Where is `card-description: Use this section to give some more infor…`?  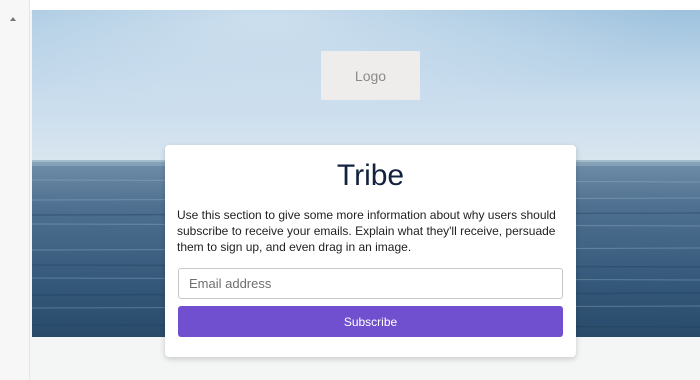 card-description: Use this section to give some more infor… is located at coordinates (366, 231).